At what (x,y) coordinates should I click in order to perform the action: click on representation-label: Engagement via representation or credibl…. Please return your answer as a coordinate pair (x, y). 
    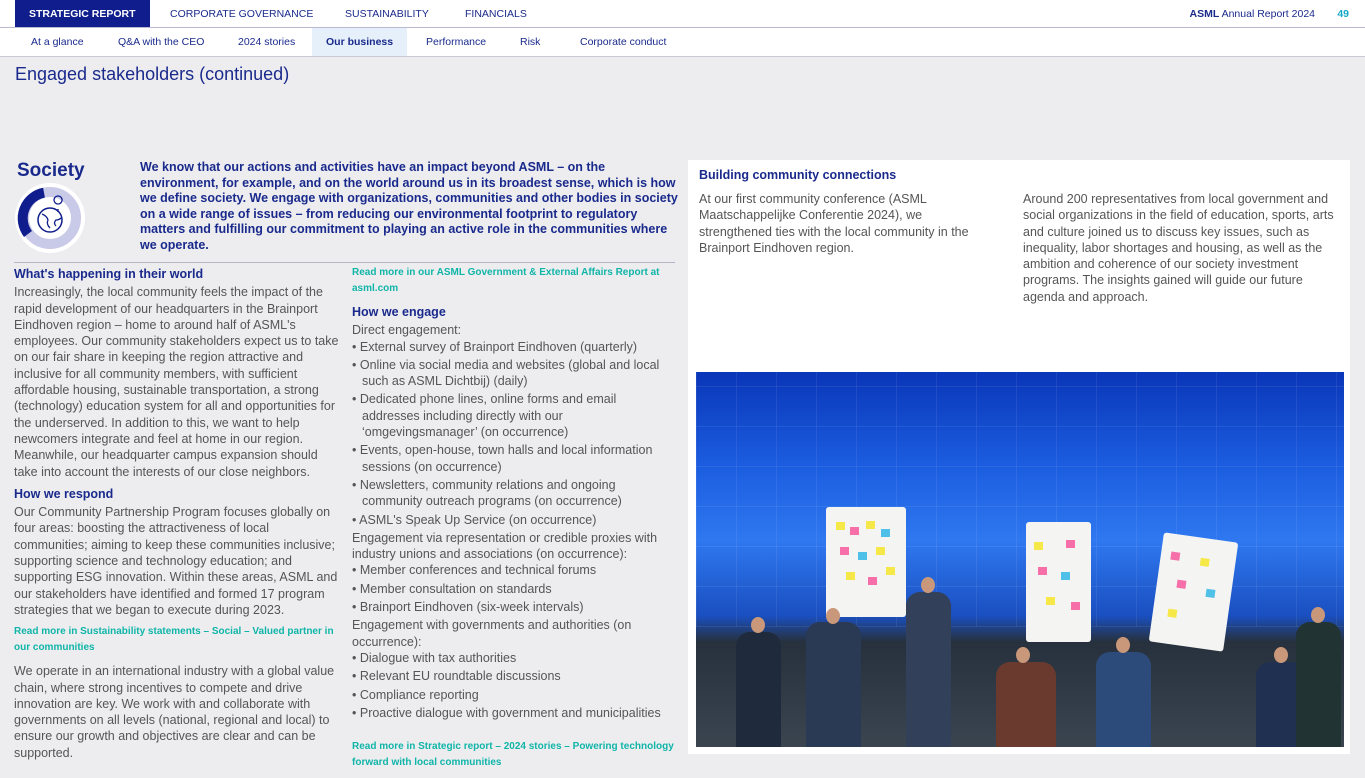
    Looking at the image, I should click on (505, 546).